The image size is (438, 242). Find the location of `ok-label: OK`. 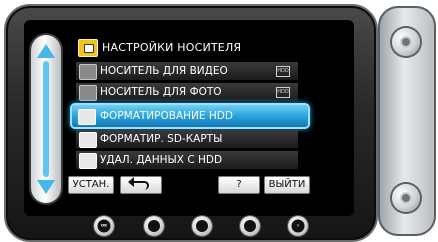

ok-label: OK is located at coordinates (104, 226).